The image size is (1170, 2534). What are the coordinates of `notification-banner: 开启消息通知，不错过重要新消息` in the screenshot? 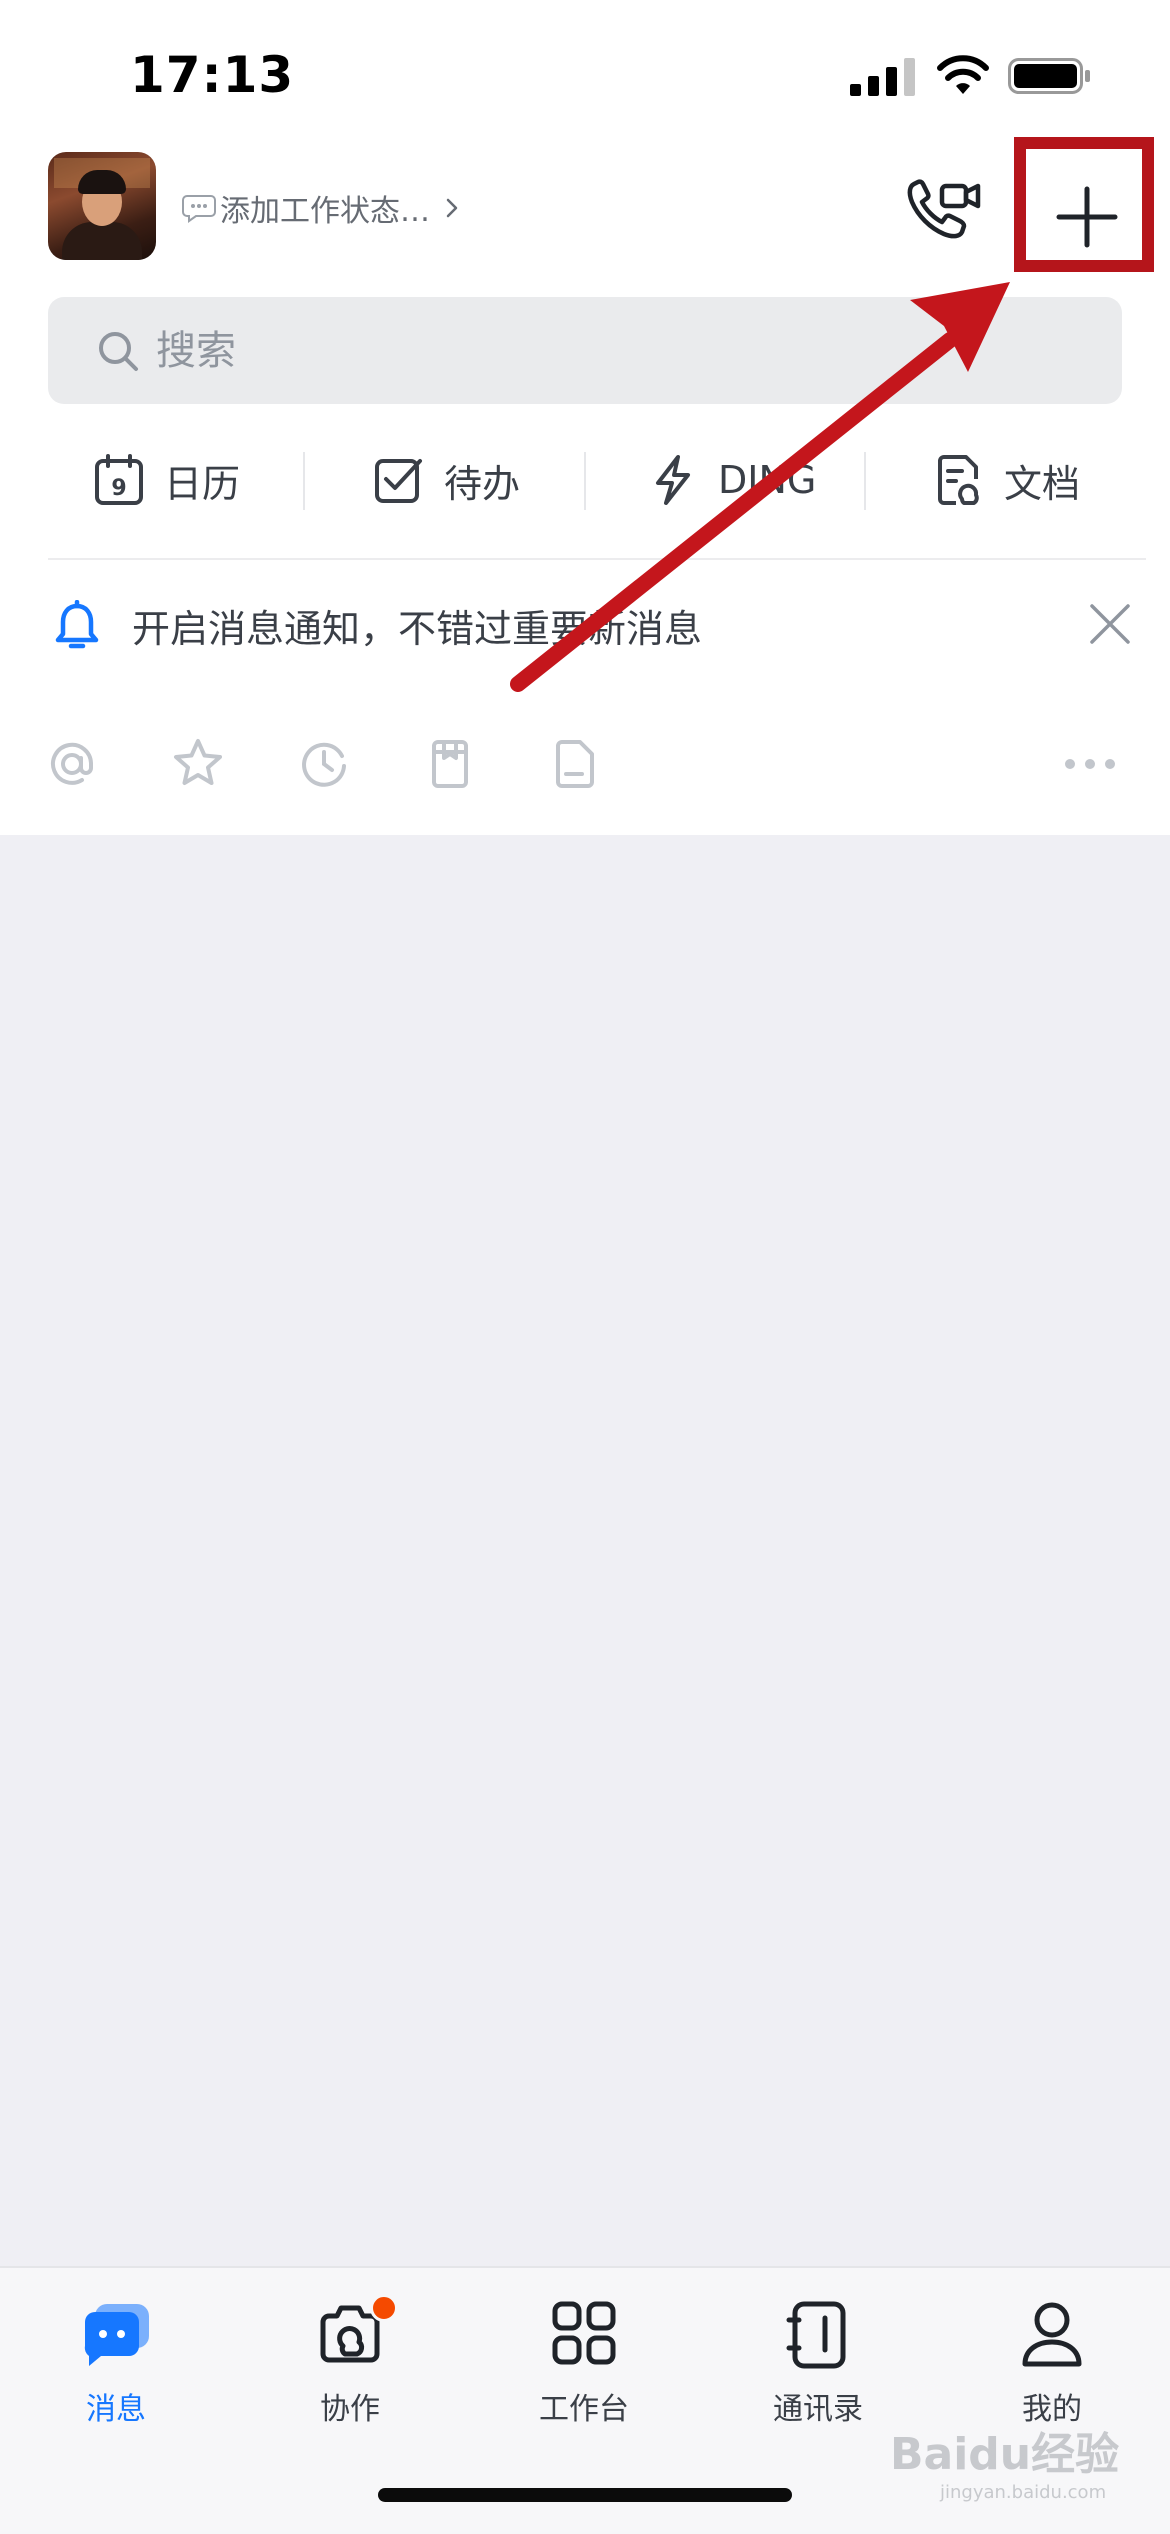 It's located at (585, 625).